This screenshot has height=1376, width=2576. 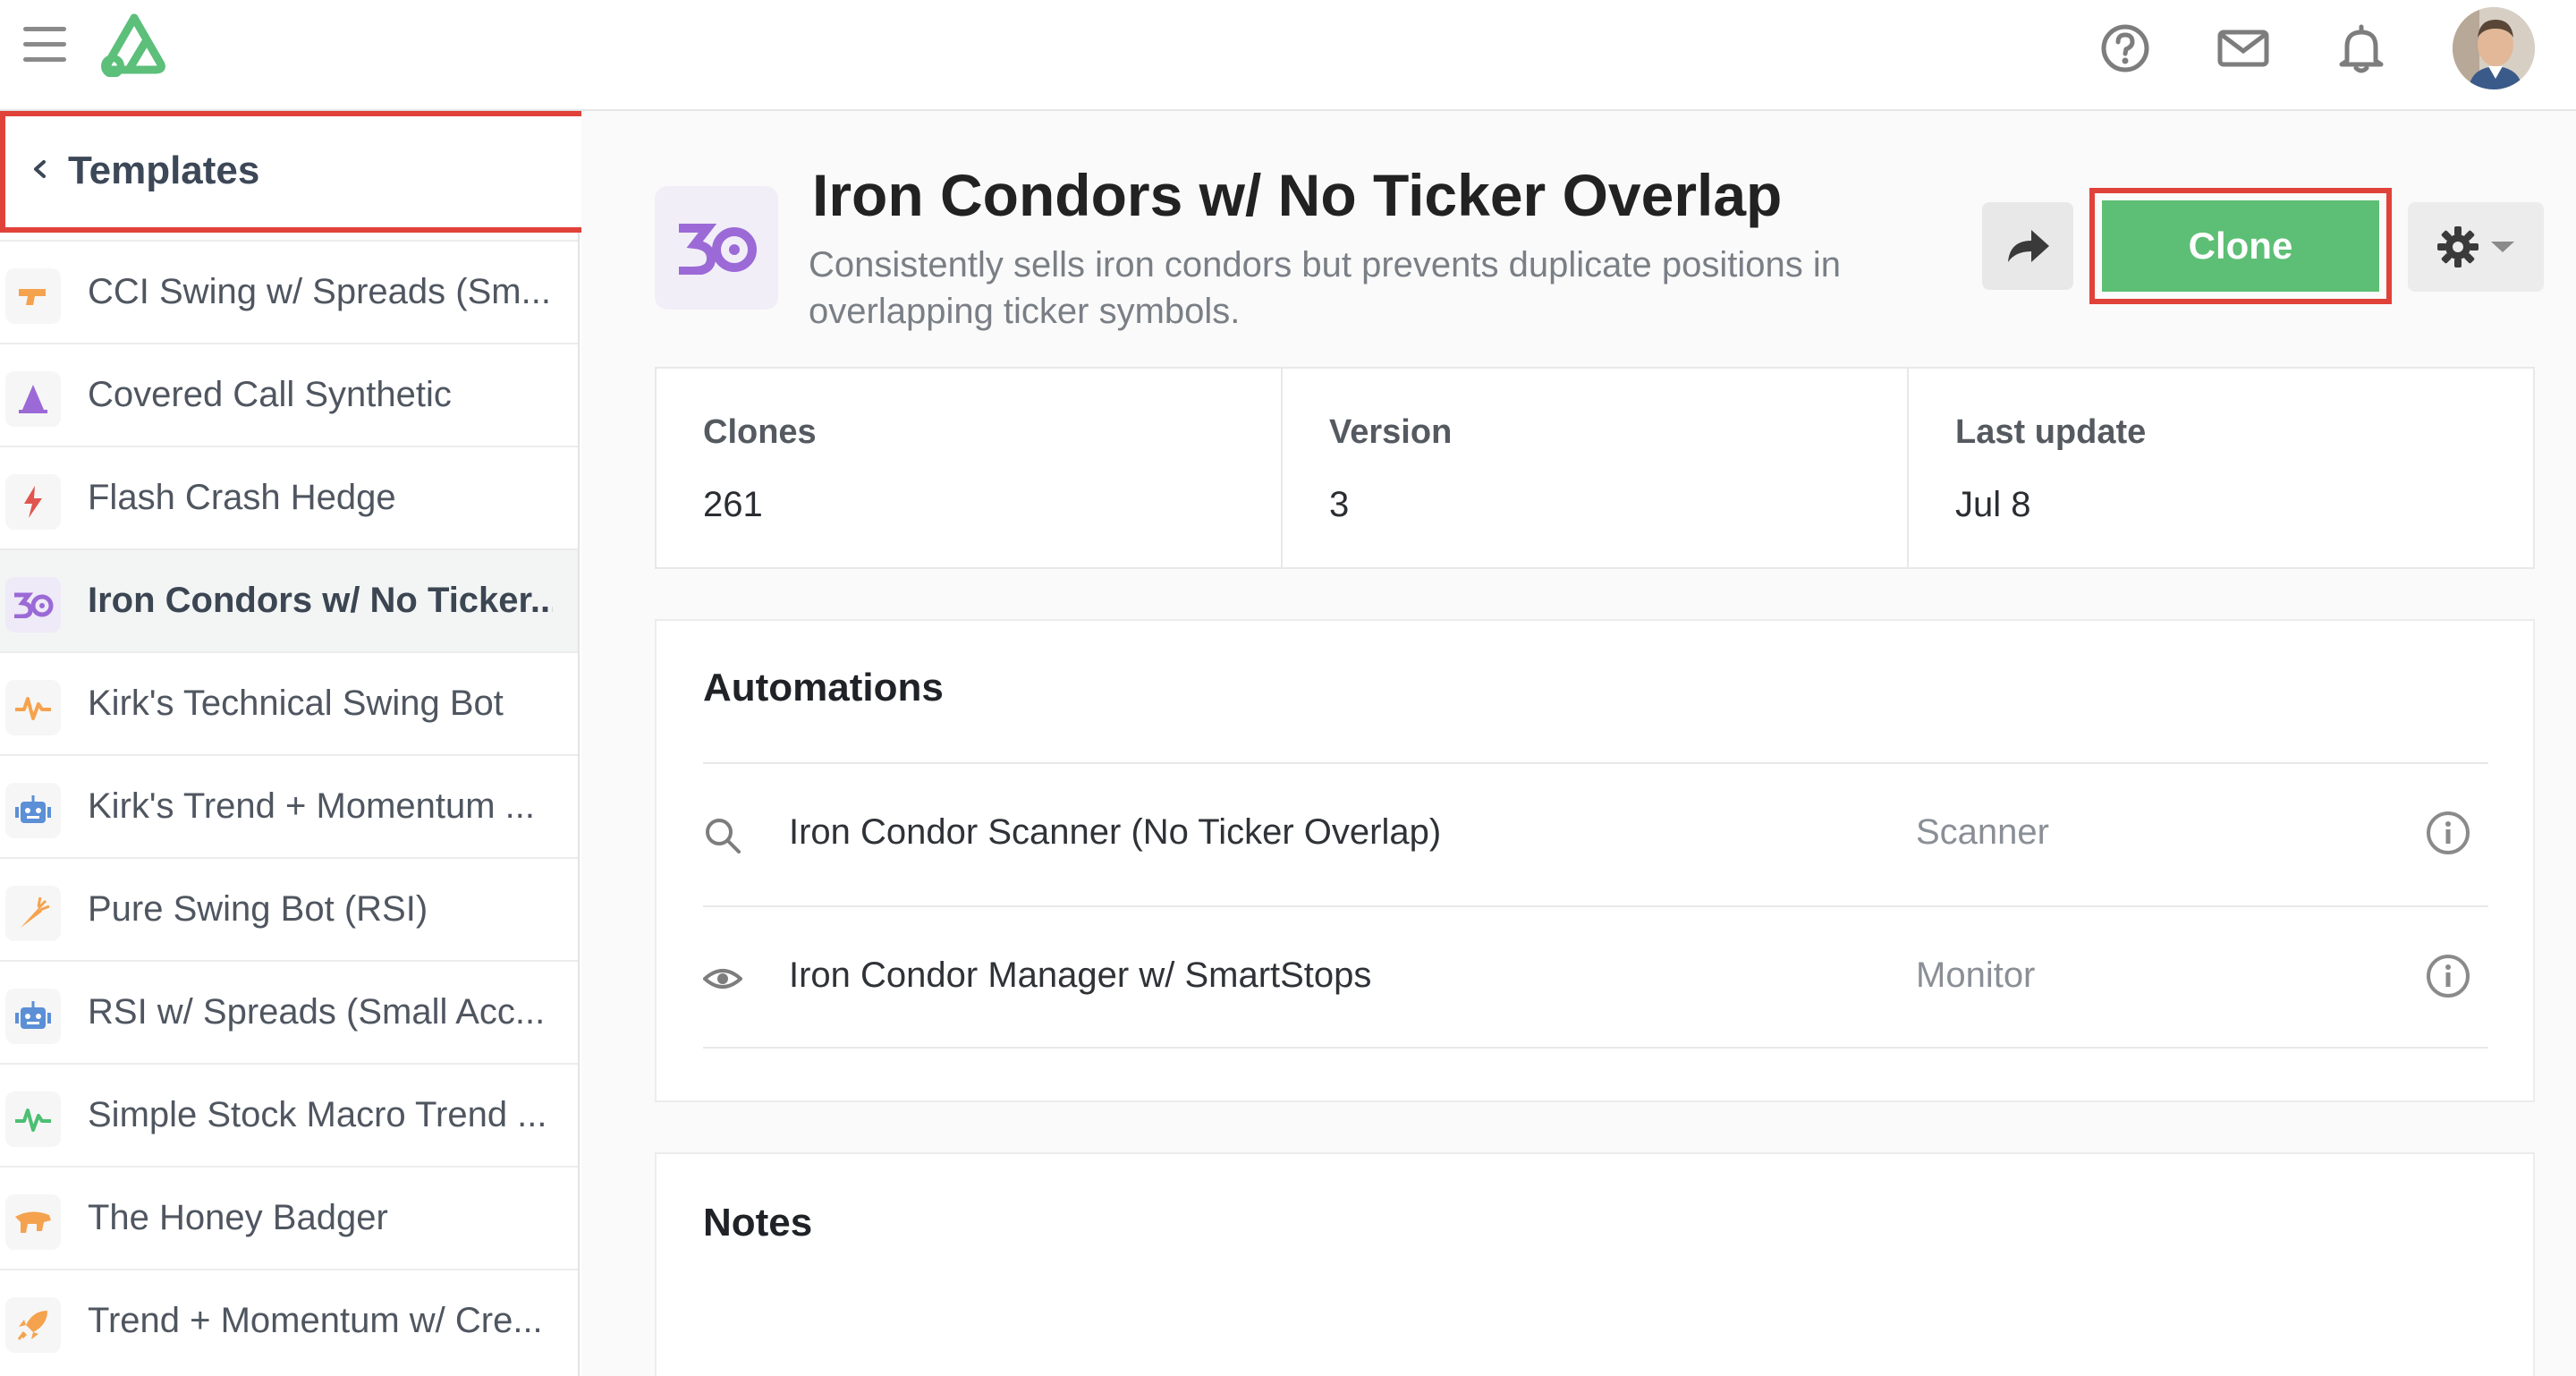 I want to click on gun-icon, so click(x=33, y=296).